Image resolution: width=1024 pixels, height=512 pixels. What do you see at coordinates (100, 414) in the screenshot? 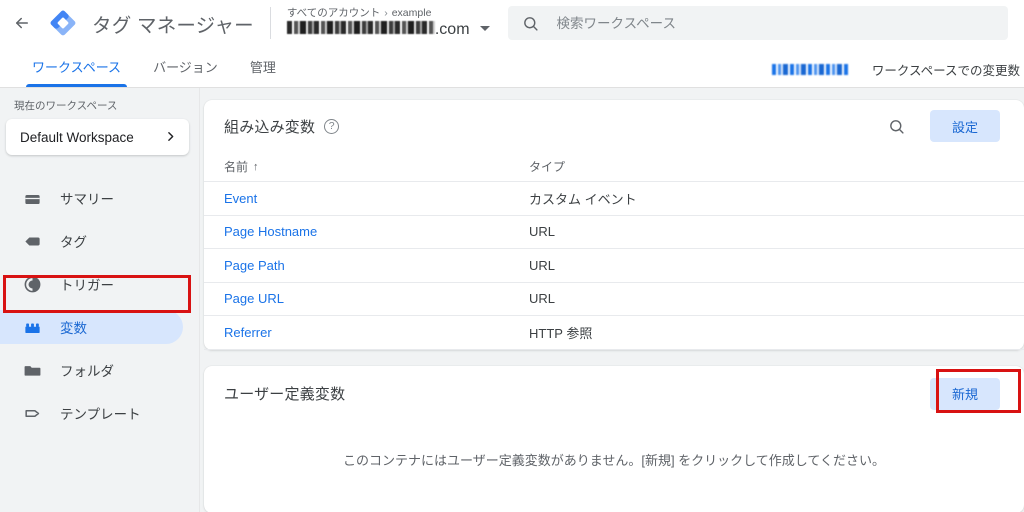
I see `sidebar-item-label: テンプレート` at bounding box center [100, 414].